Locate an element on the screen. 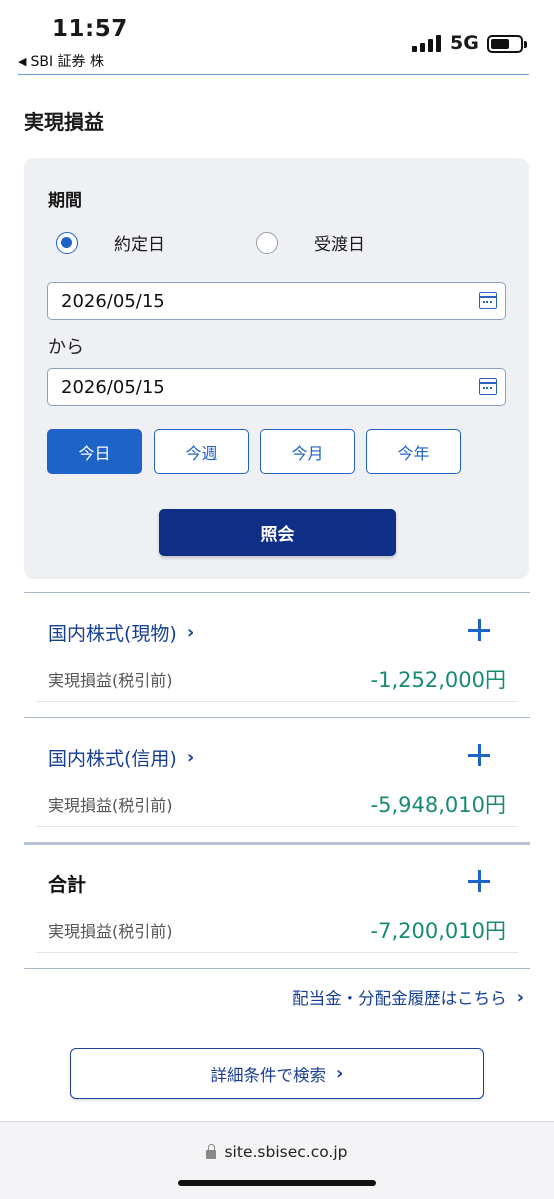 This screenshot has height=1199, width=554. url-text: site.sbisec.co.jp is located at coordinates (286, 1152).